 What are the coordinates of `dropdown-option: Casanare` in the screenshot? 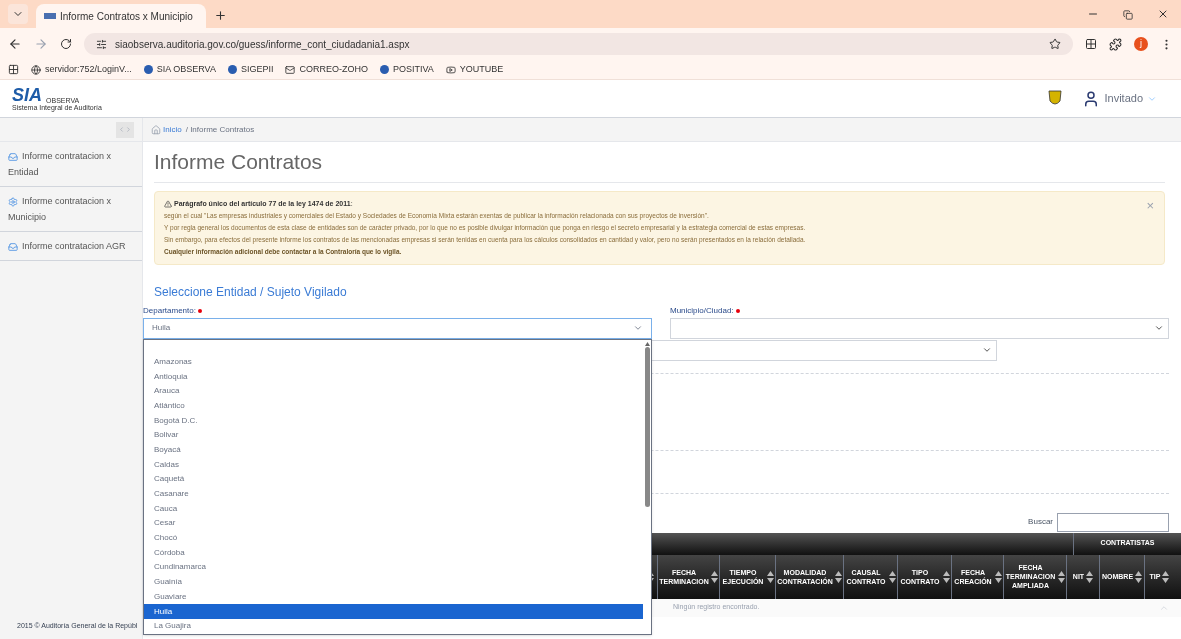 It's located at (393, 494).